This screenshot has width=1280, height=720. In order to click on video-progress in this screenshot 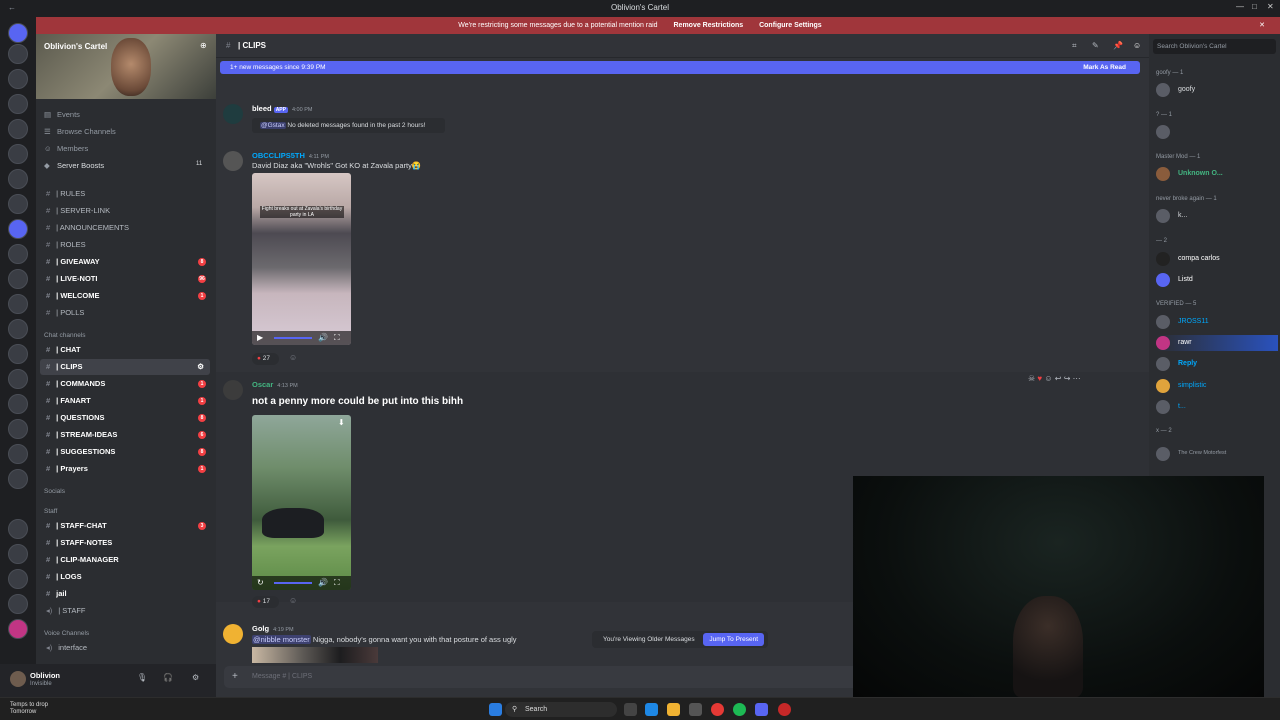, I will do `click(293, 583)`.